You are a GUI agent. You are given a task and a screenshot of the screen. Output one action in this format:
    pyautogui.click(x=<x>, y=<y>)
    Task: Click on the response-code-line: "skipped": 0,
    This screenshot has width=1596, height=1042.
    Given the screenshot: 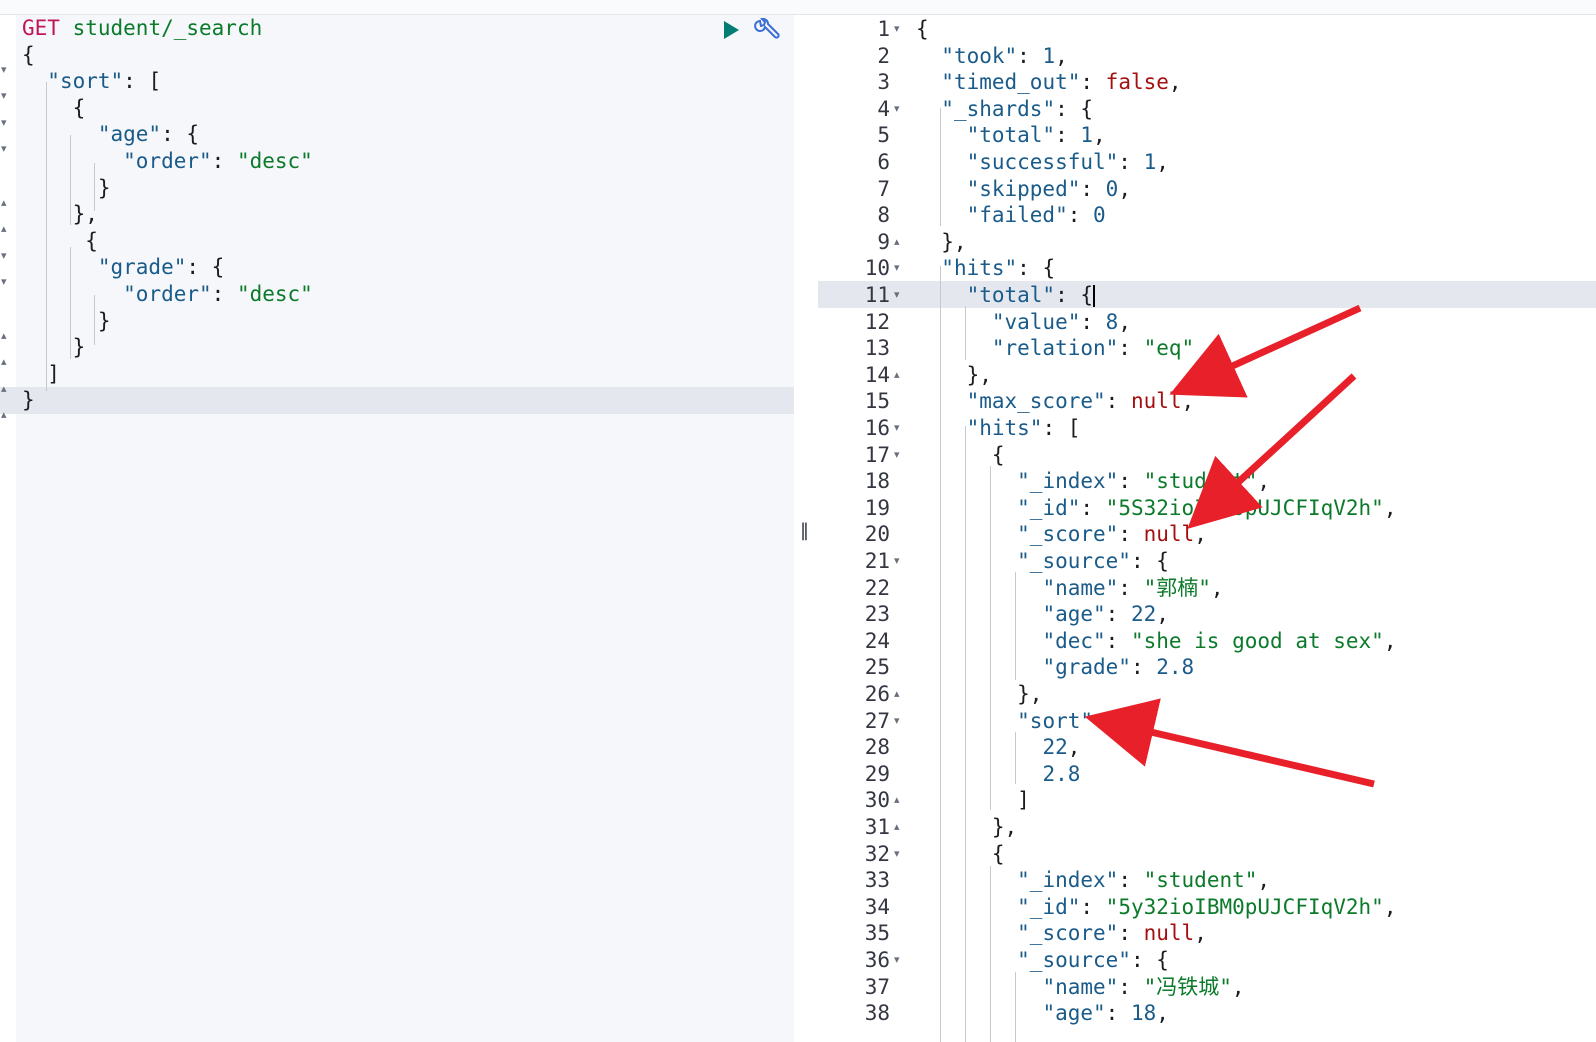 What is the action you would take?
    pyautogui.click(x=1023, y=189)
    